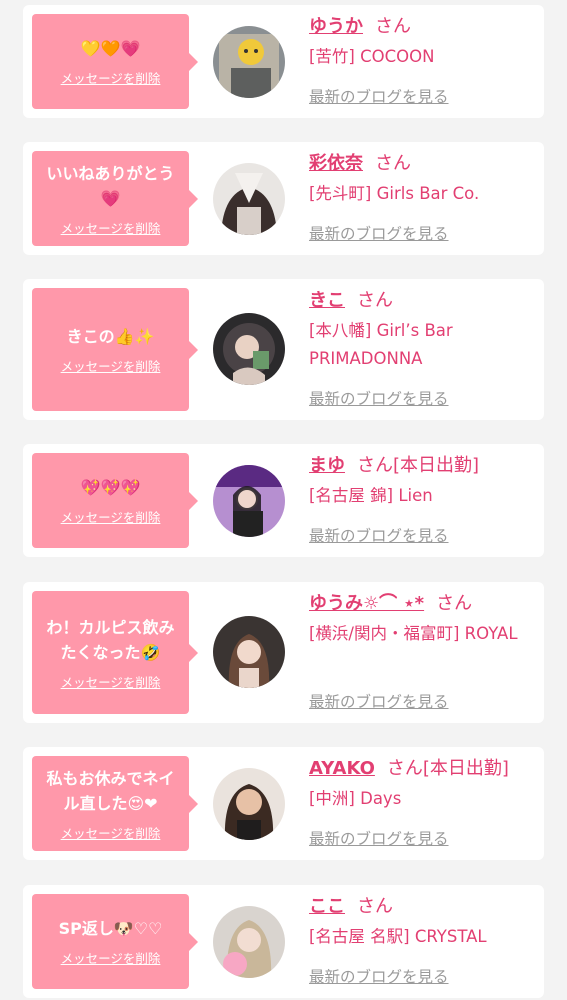 This screenshot has width=567, height=1000. Describe the element at coordinates (115, 941) in the screenshot. I see `message-bubble: SP返し🐶♡♡ メッセージを削除` at that location.